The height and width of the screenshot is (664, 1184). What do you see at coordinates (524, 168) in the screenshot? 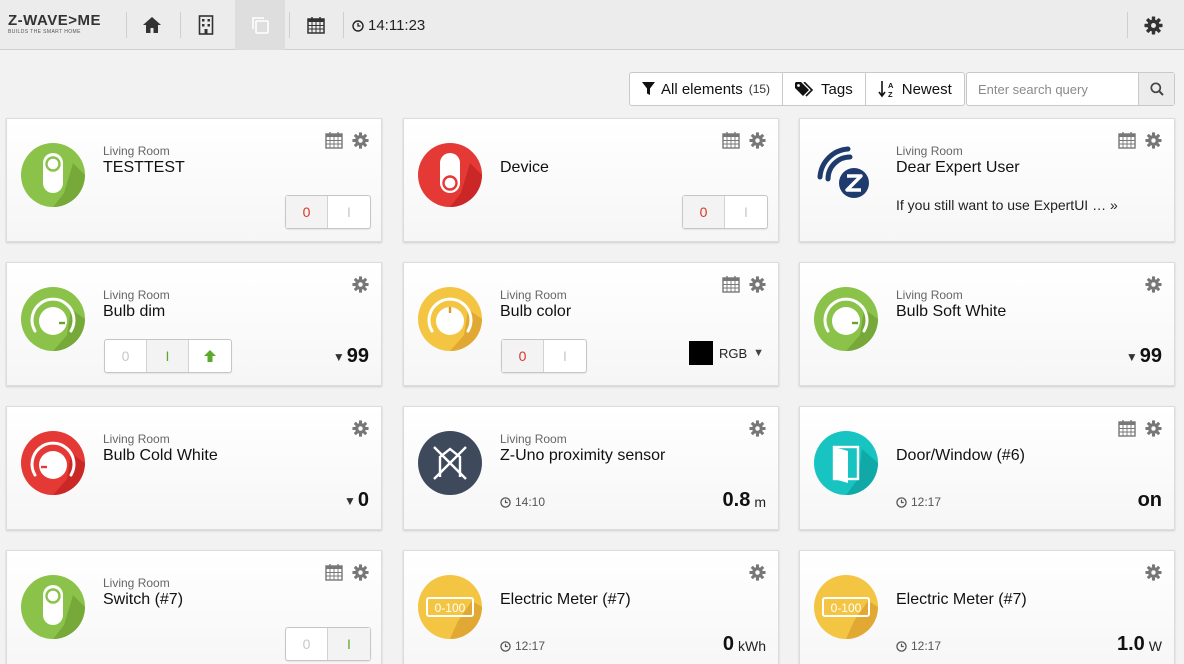
I see `card-title: Device` at bounding box center [524, 168].